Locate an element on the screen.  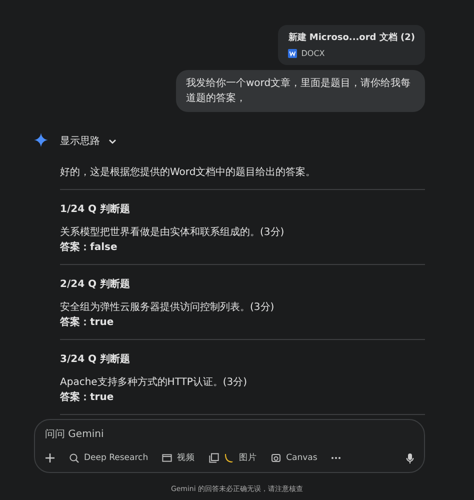
more-icon is located at coordinates (336, 458).